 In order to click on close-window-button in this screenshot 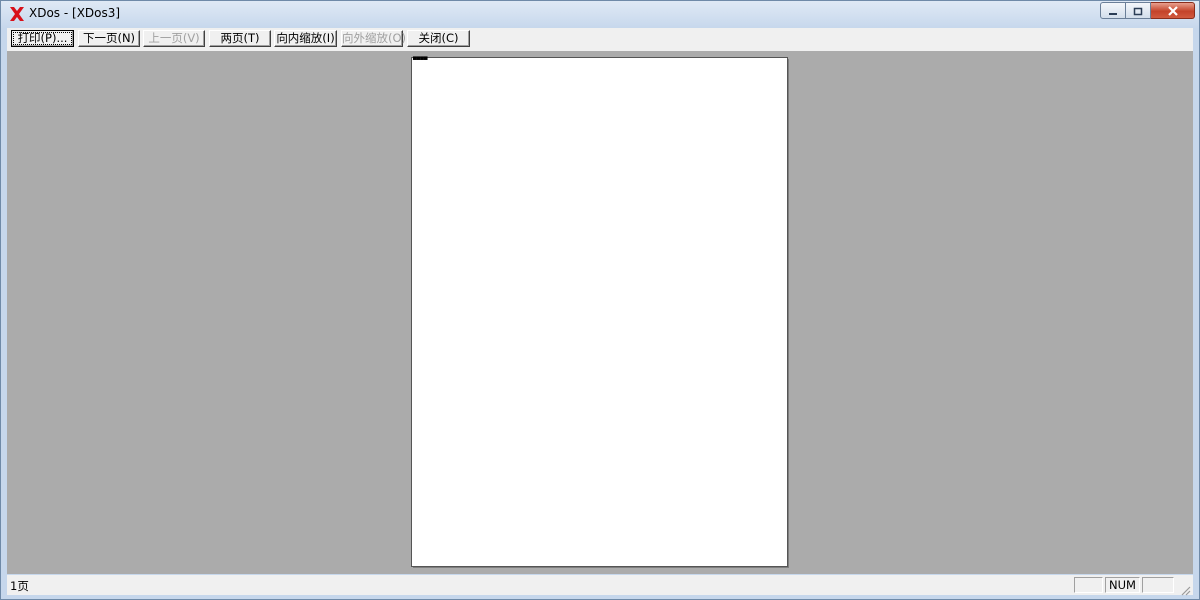, I will do `click(1173, 10)`.